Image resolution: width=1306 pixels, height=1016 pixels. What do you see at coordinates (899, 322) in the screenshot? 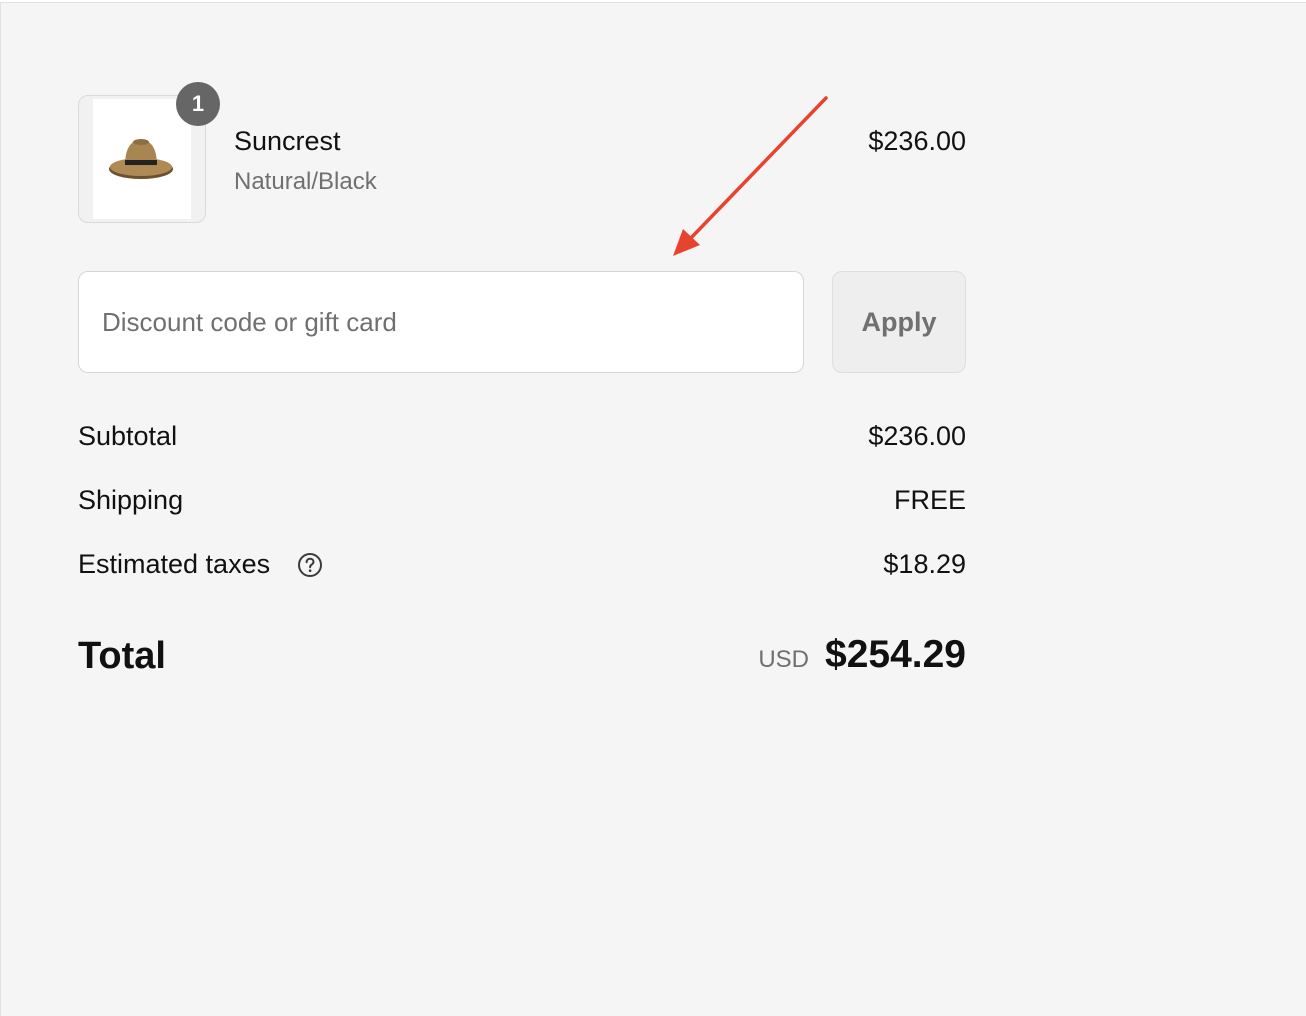
I see `apply-button: Apply` at bounding box center [899, 322].